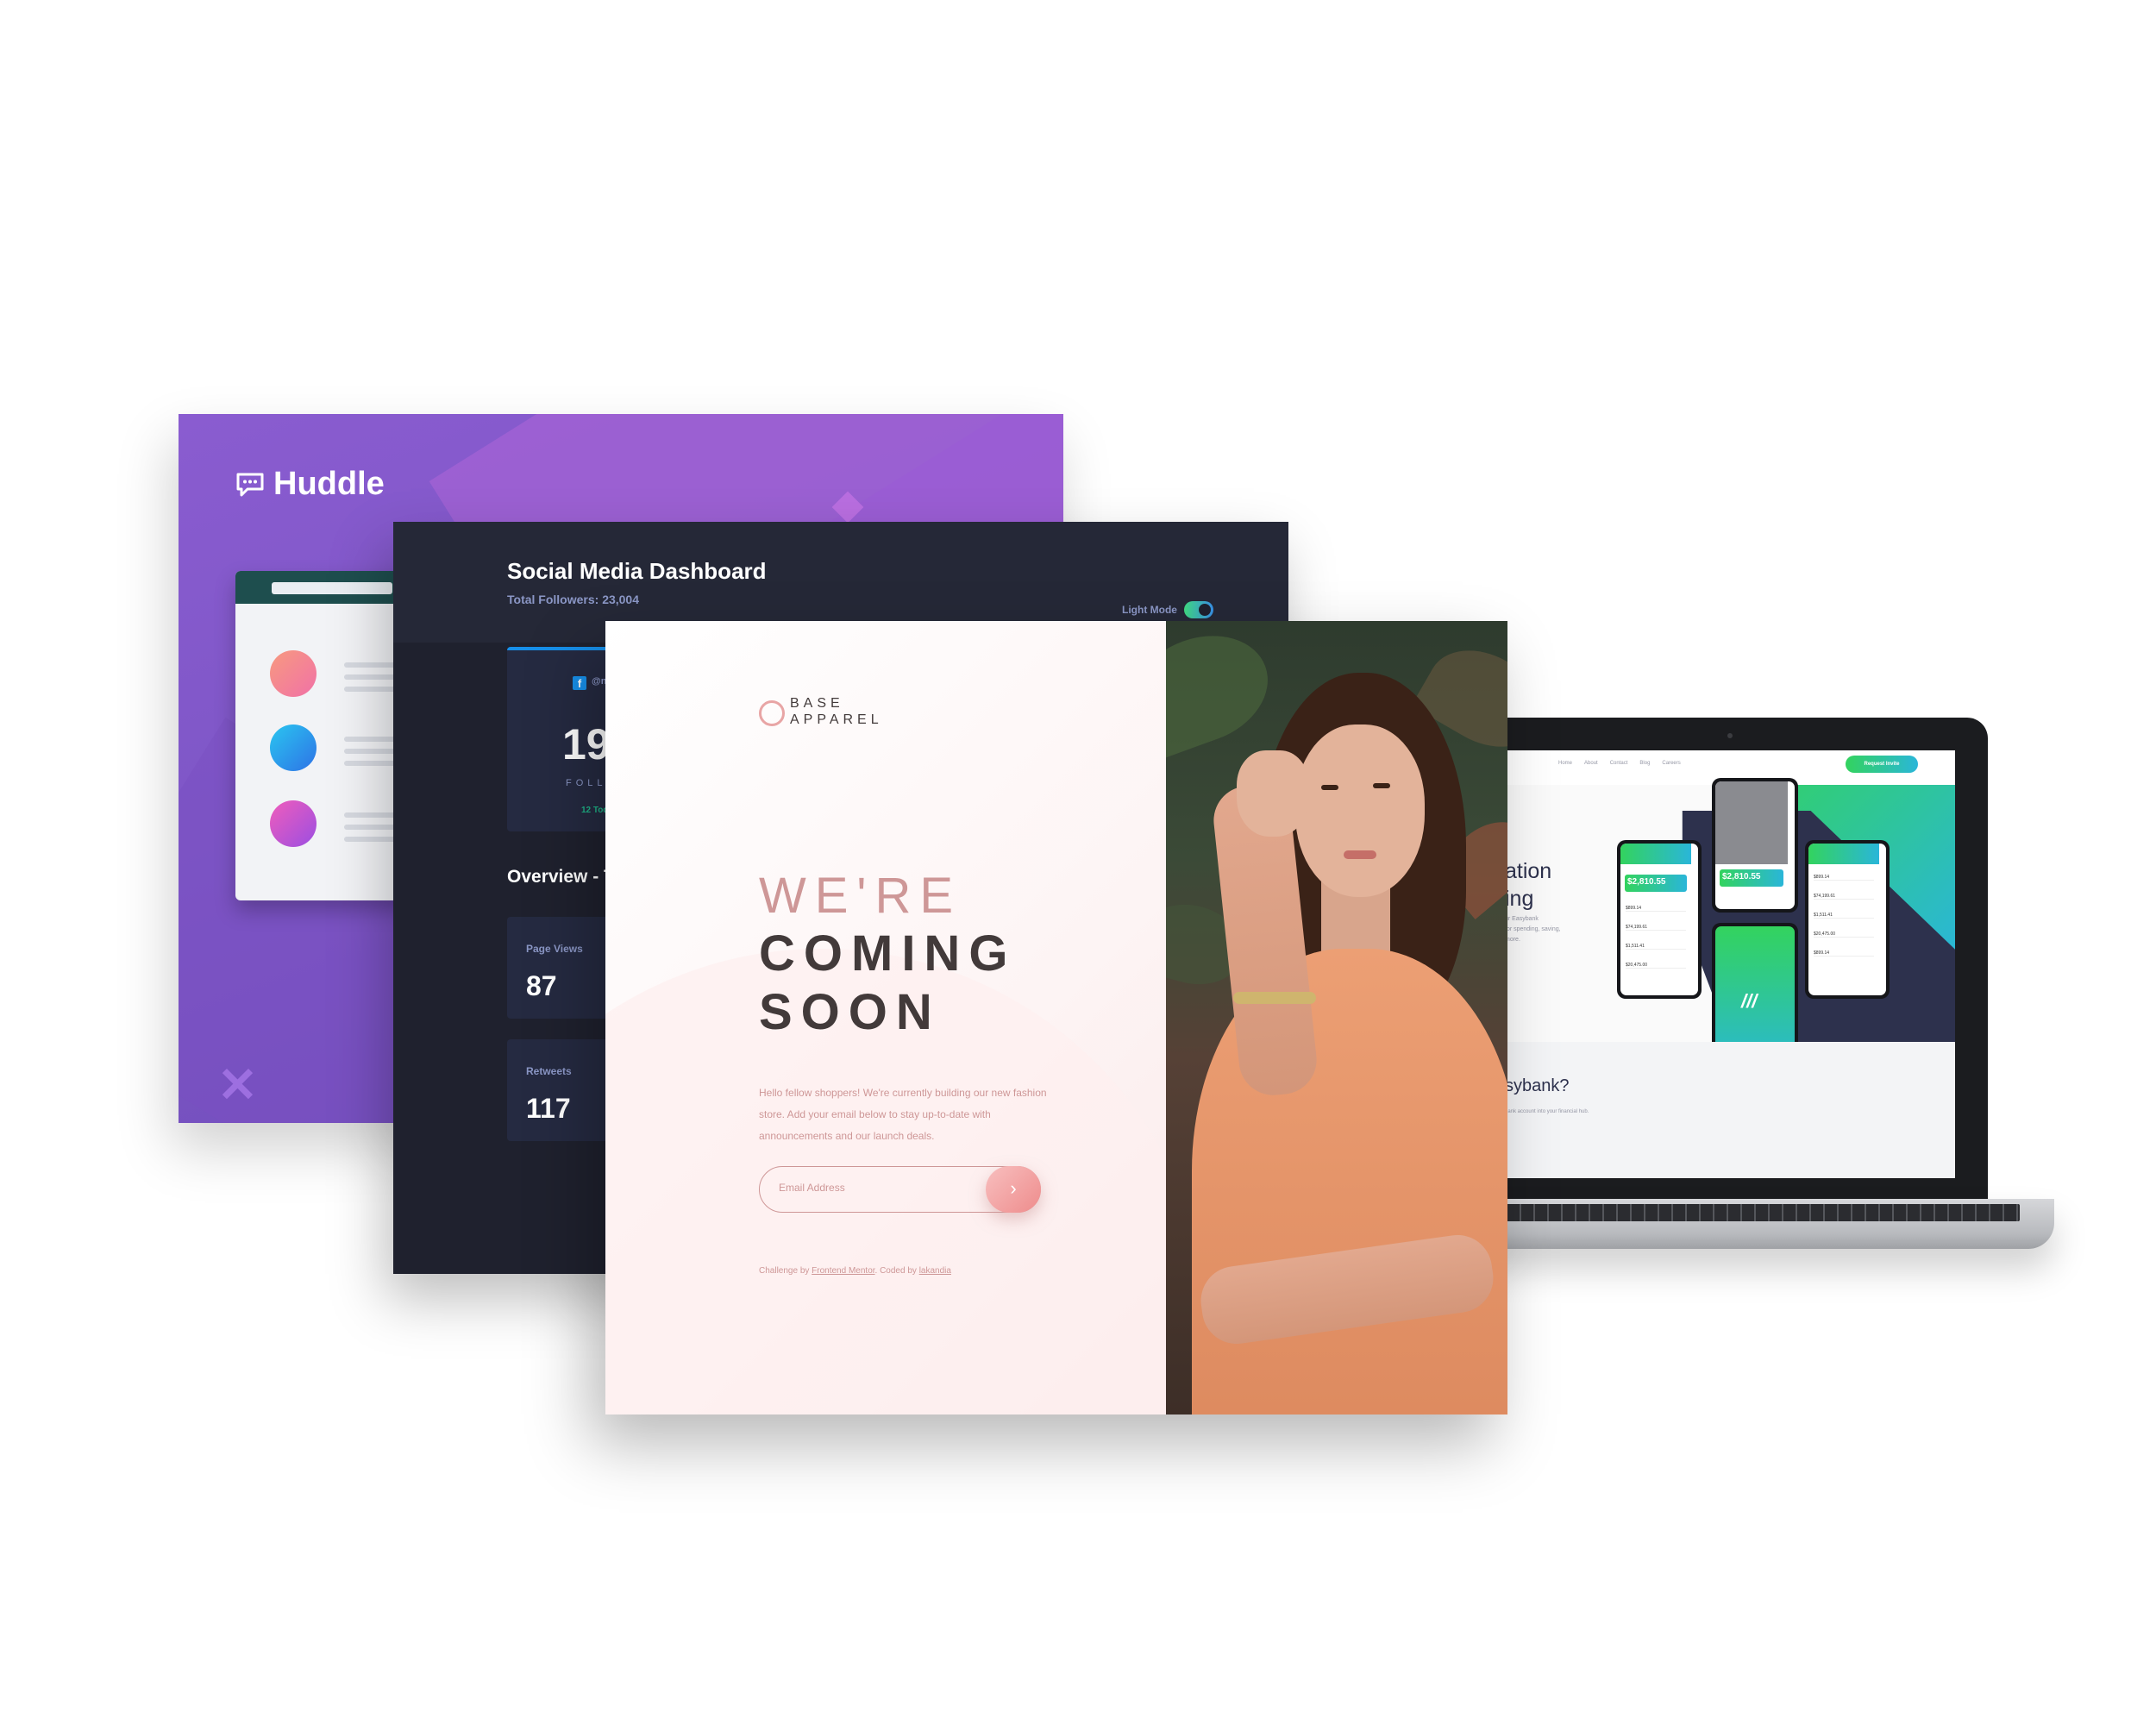 The height and width of the screenshot is (1725, 2156). Describe the element at coordinates (1671, 764) in the screenshot. I see `nav-careers: Careers` at that location.